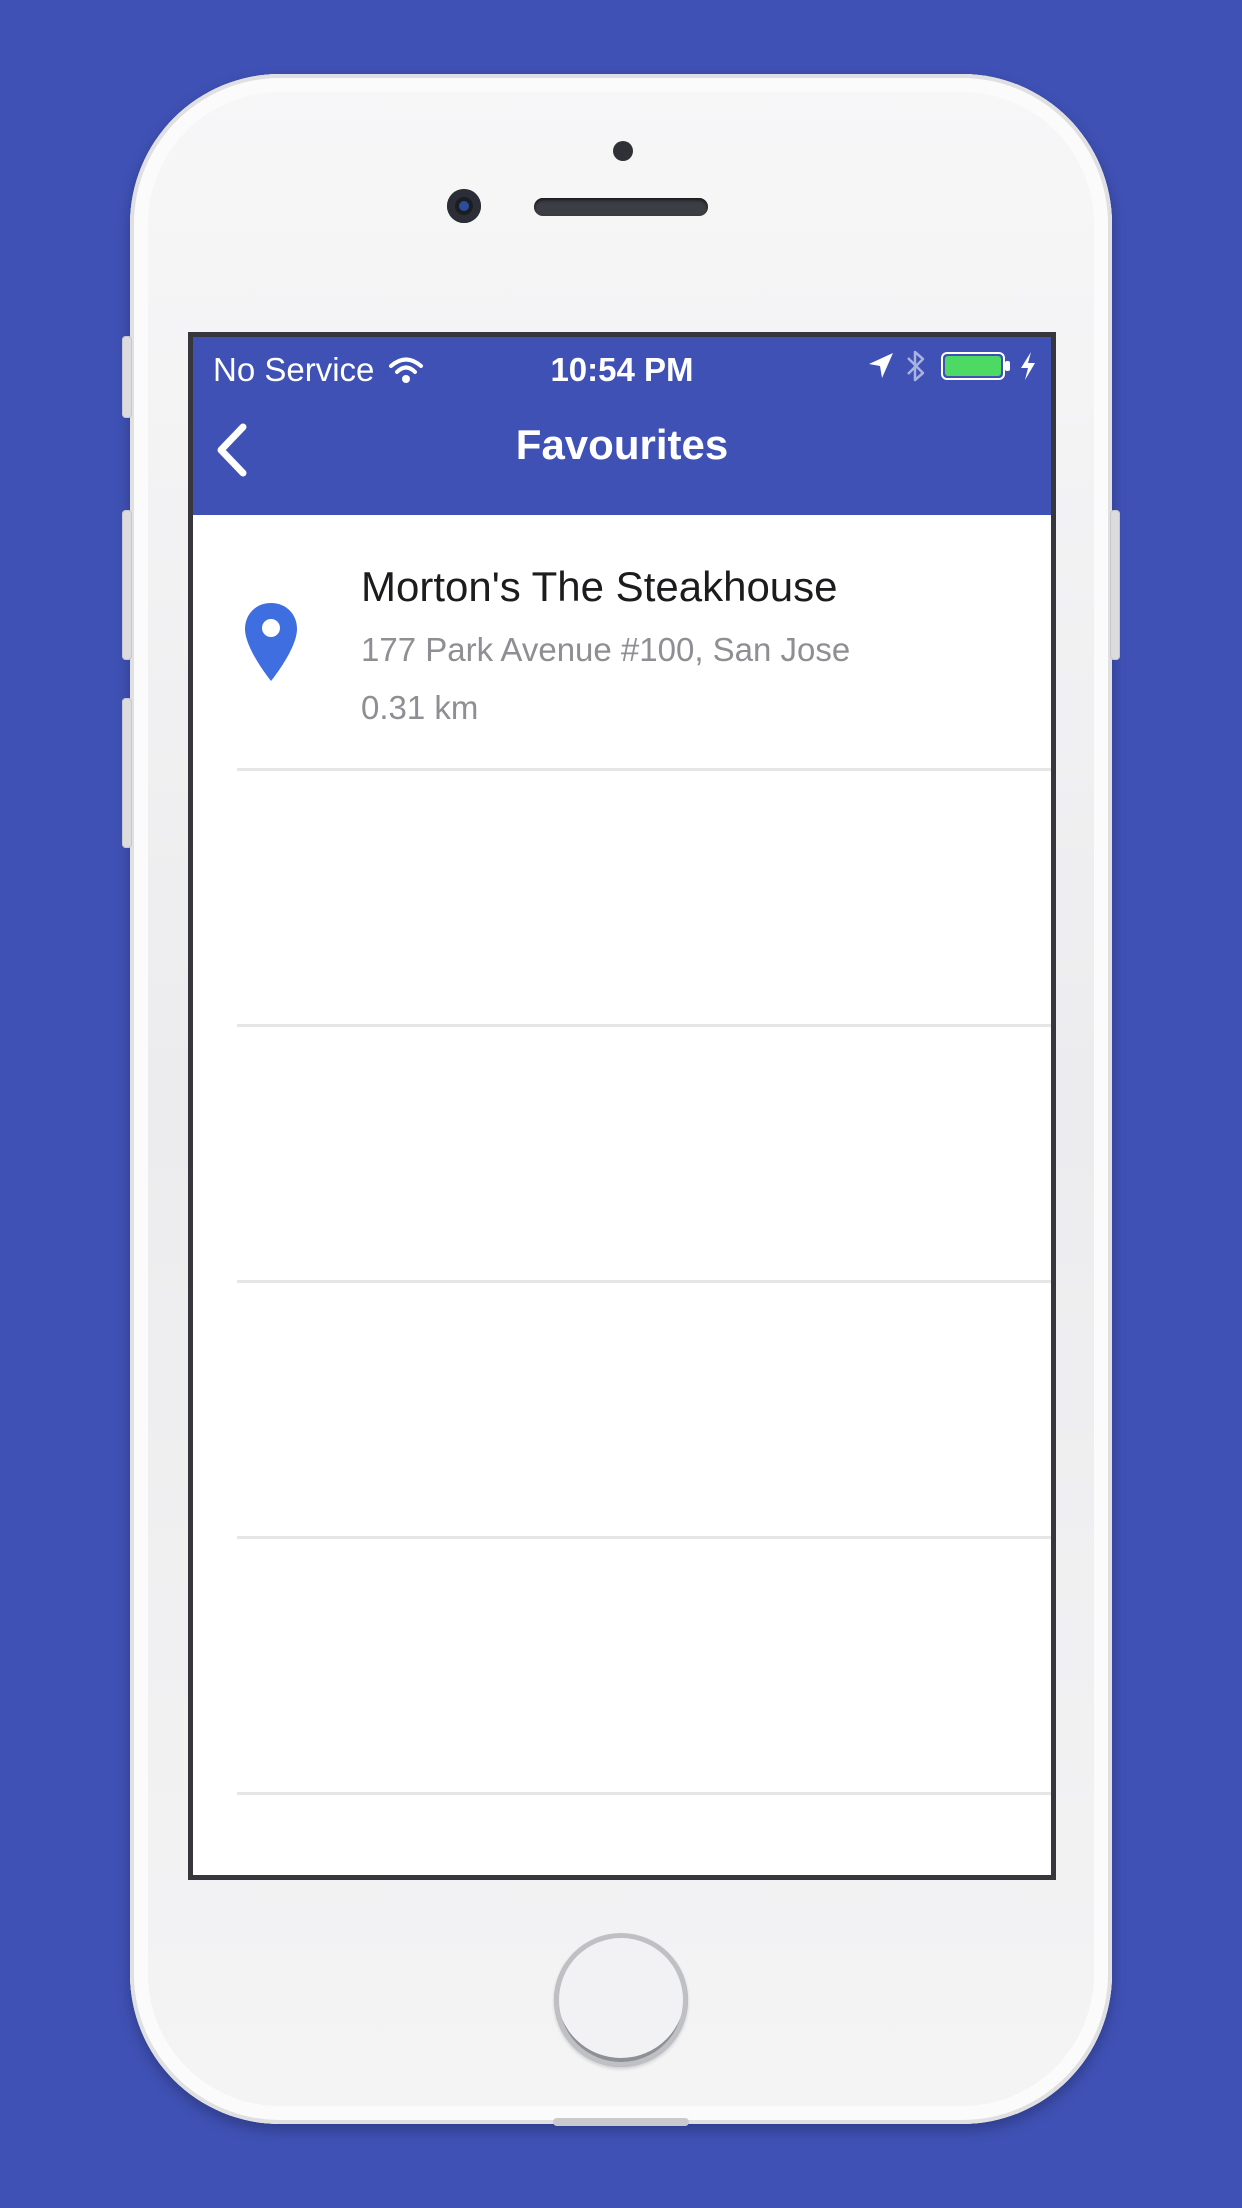 Image resolution: width=1242 pixels, height=2208 pixels. Describe the element at coordinates (976, 366) in the screenshot. I see `battery-icon` at that location.